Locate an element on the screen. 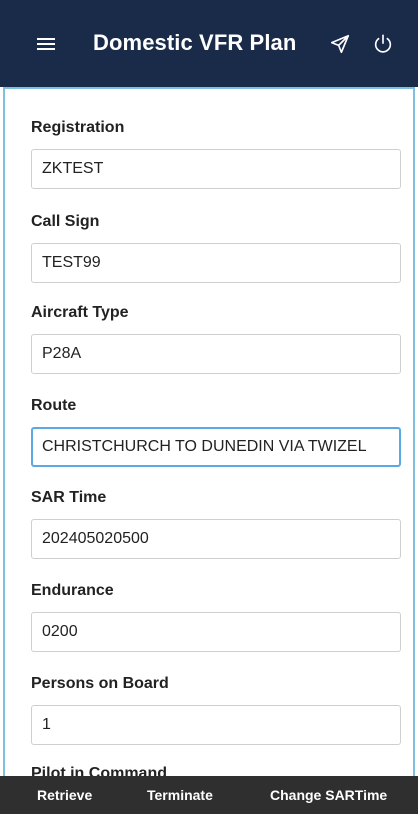 The image size is (418, 814). sar-time-input is located at coordinates (216, 539).